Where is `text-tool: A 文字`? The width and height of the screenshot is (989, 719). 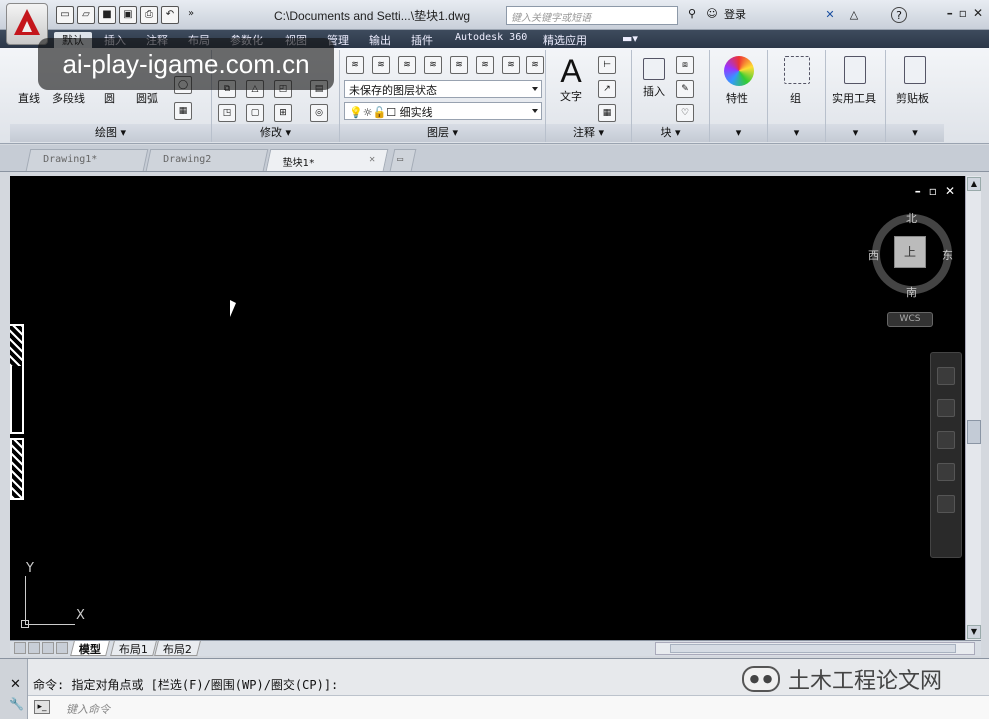 text-tool: A 文字 is located at coordinates (571, 79).